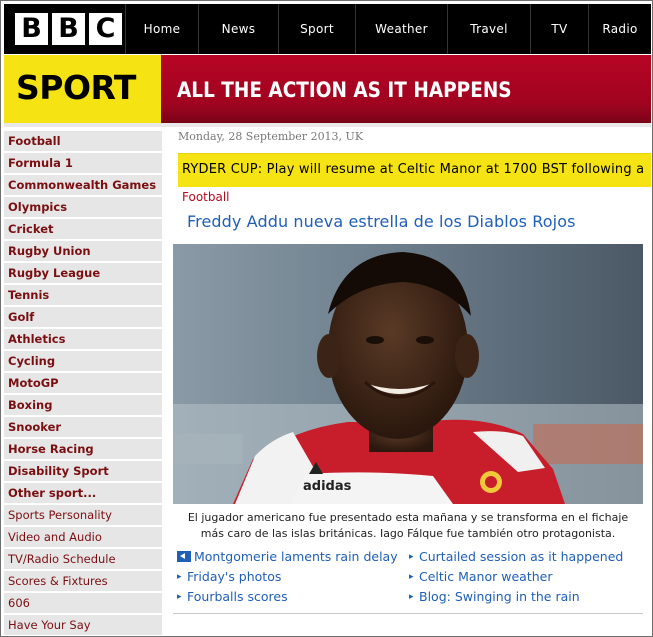 The image size is (653, 637). What do you see at coordinates (238, 29) in the screenshot?
I see `nav-news: News` at bounding box center [238, 29].